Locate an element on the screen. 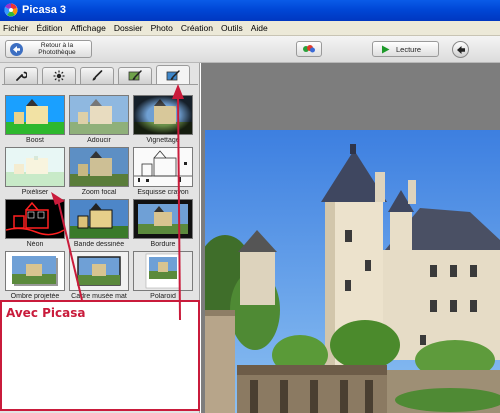 This screenshot has height=413, width=500. edit-tabs is located at coordinates (100, 75).